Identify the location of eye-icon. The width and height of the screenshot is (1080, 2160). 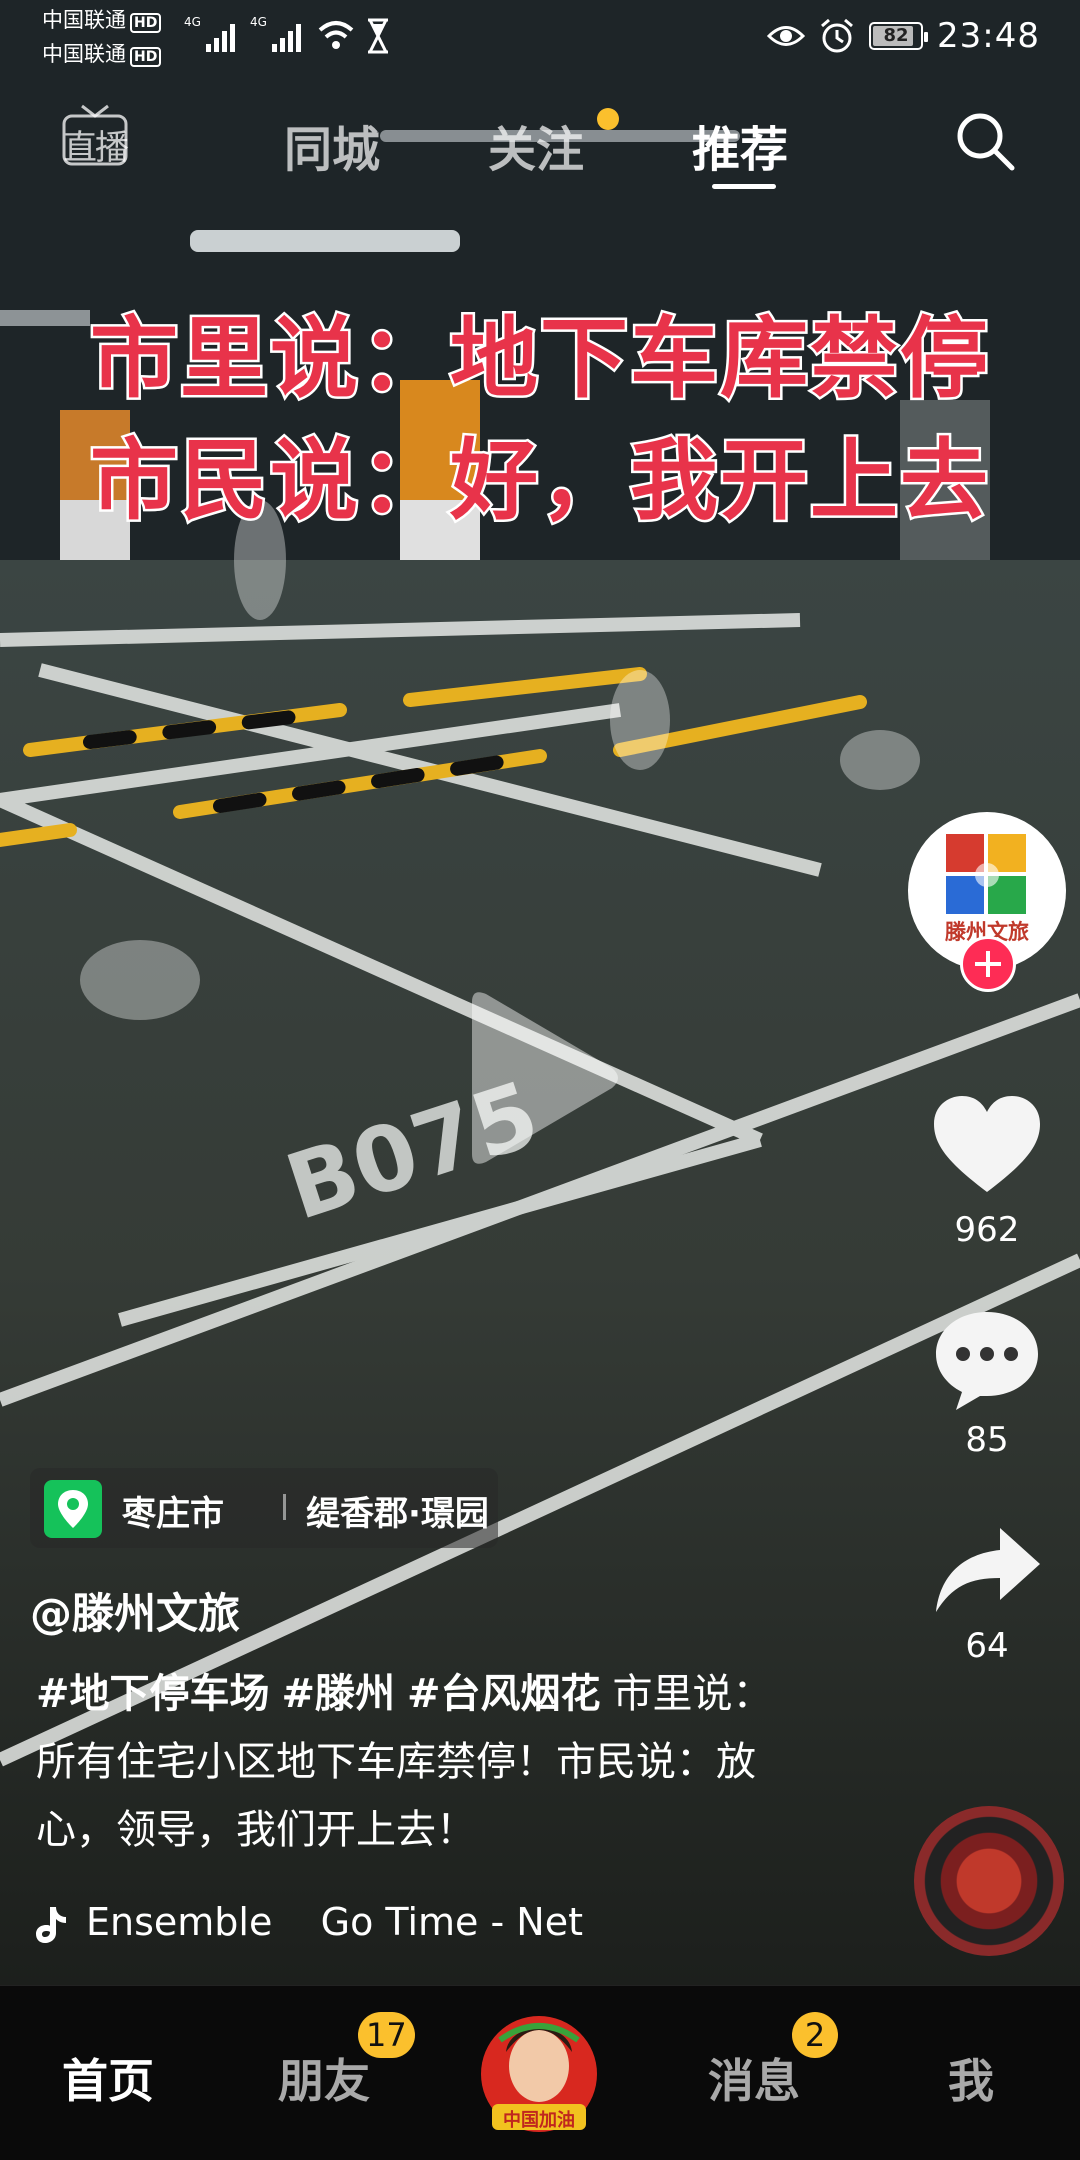
(786, 36).